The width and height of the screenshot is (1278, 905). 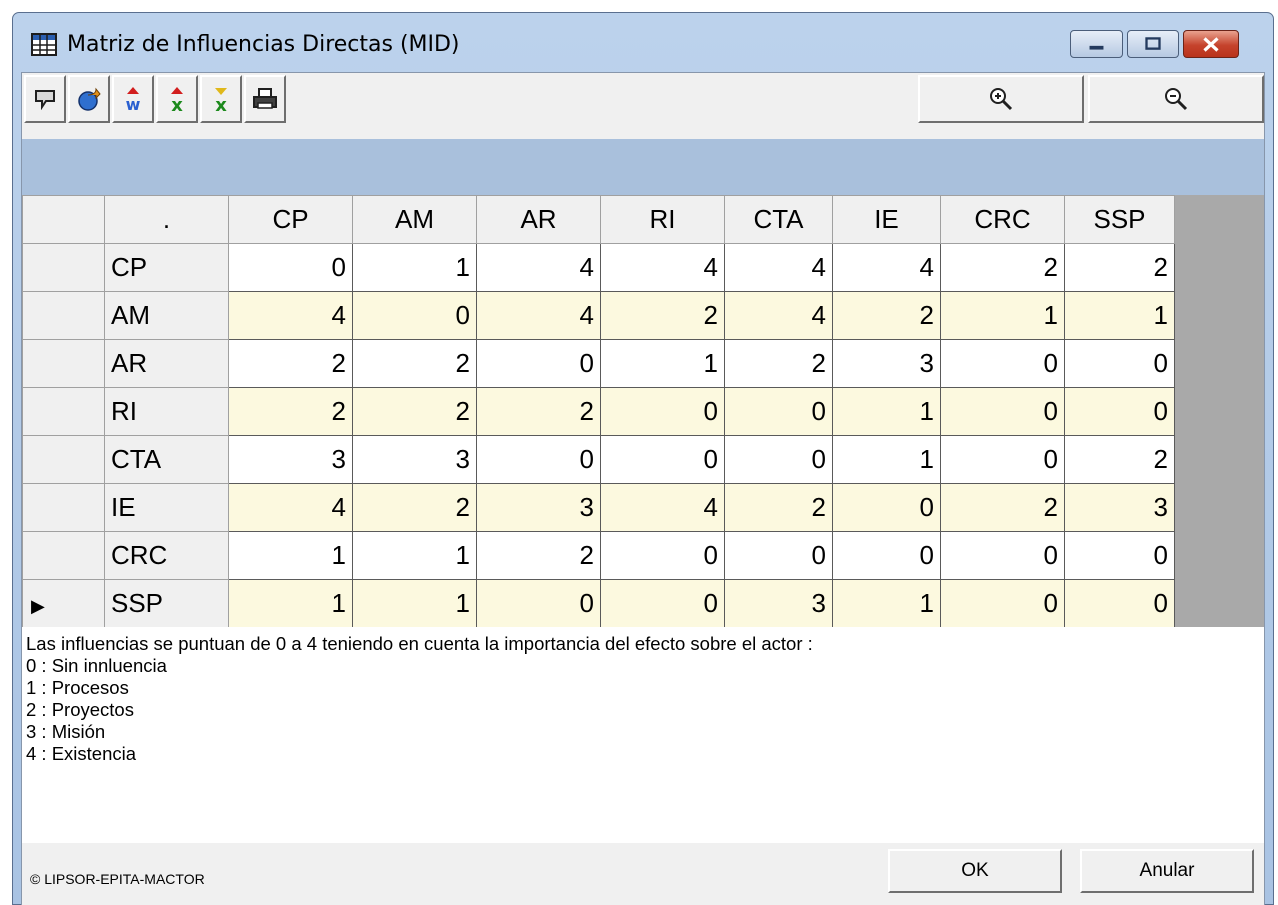 I want to click on matrix-row: ▶ SSP 1 1 0 0 3 1 0 0, so click(x=598, y=603).